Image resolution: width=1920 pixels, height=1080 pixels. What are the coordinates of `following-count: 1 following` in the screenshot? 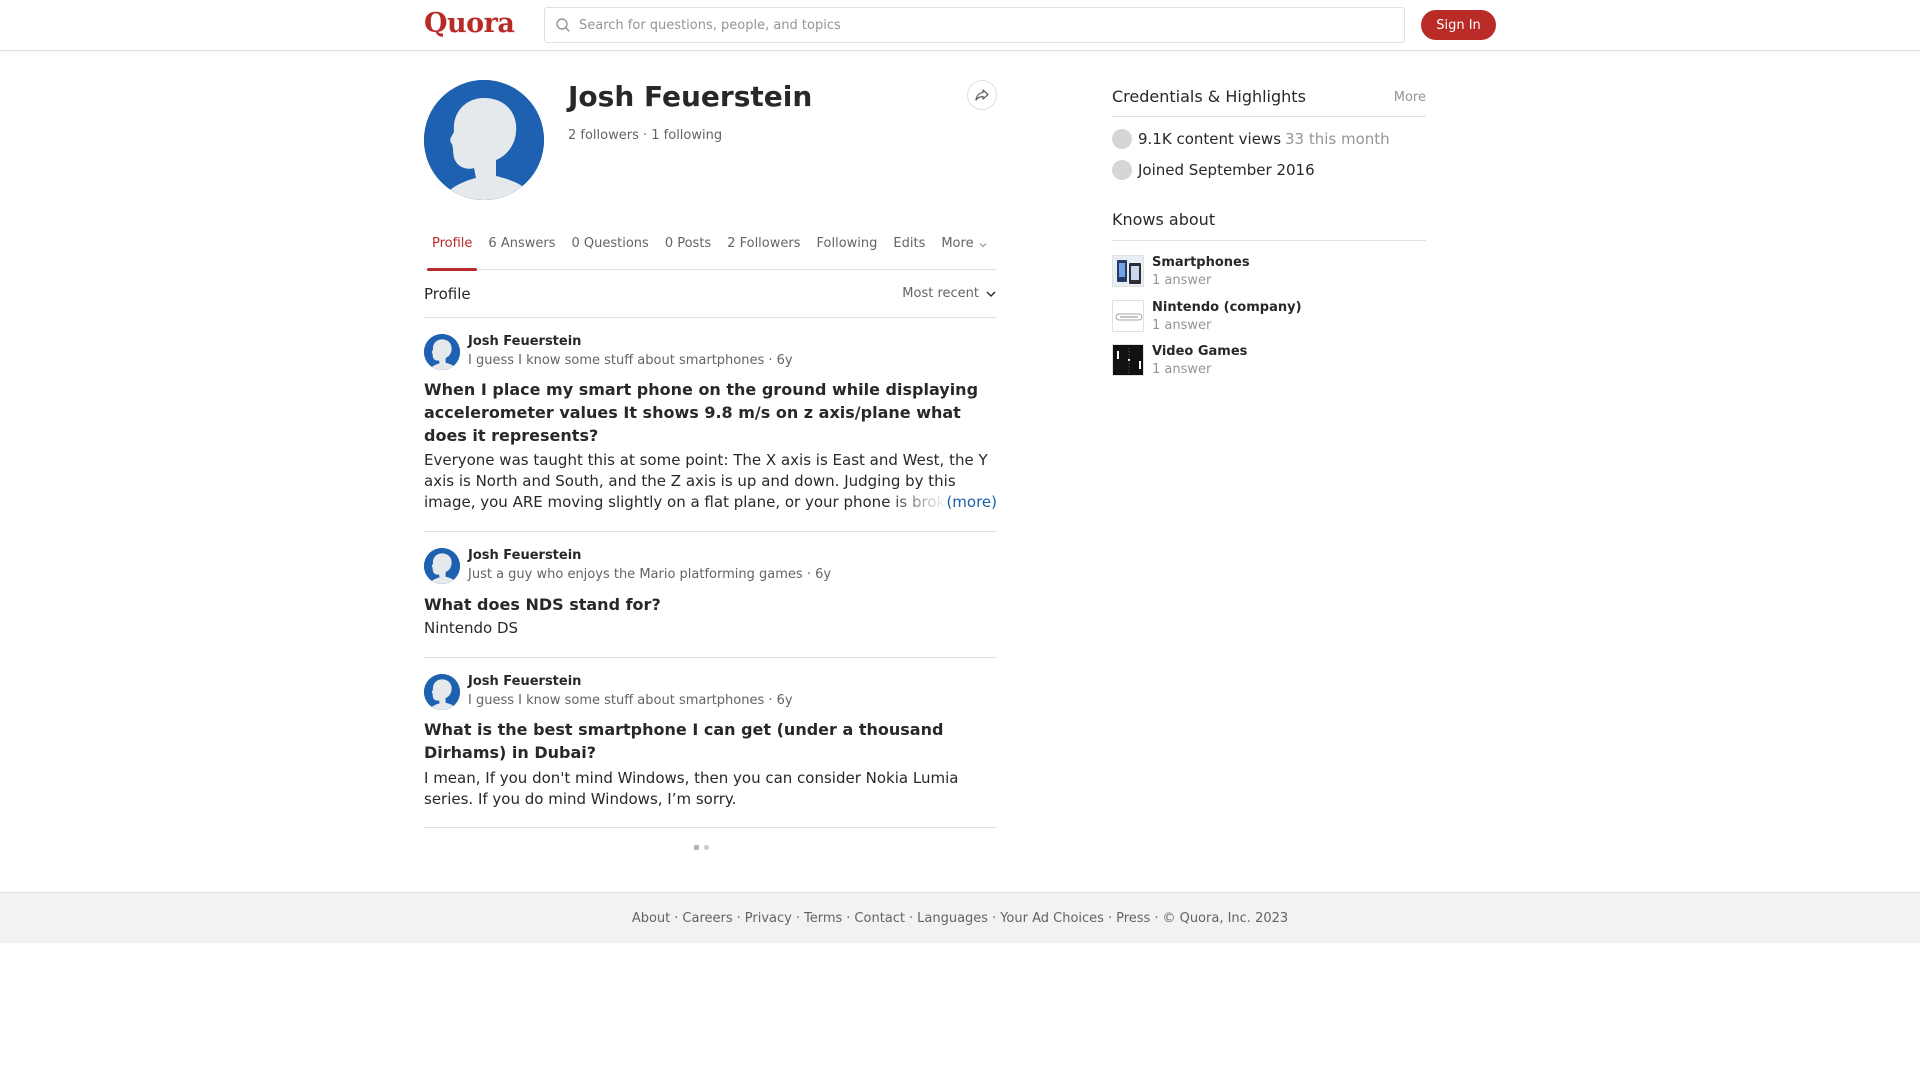 It's located at (686, 135).